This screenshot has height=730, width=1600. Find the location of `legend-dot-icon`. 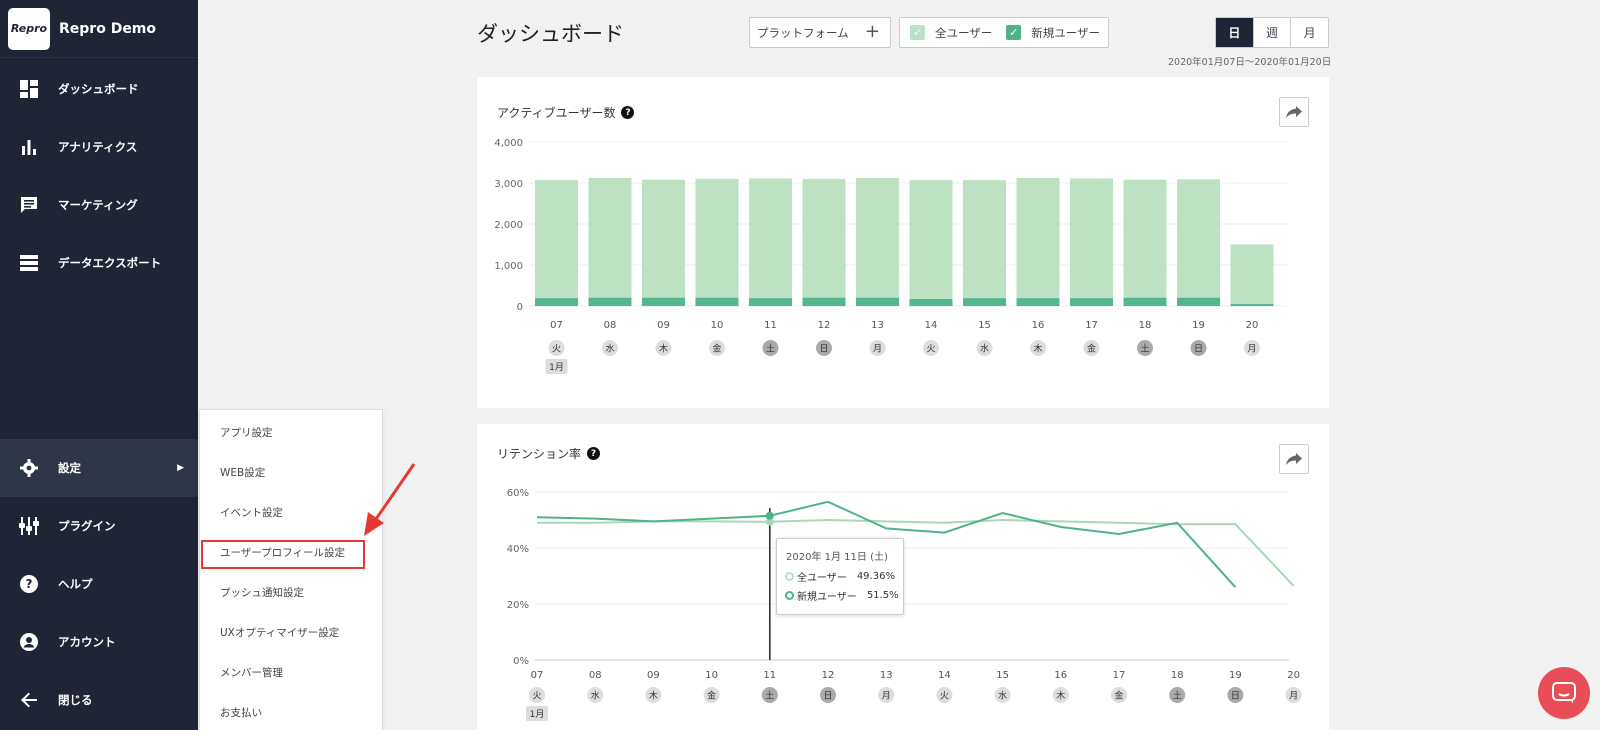

legend-dot-icon is located at coordinates (789, 595).